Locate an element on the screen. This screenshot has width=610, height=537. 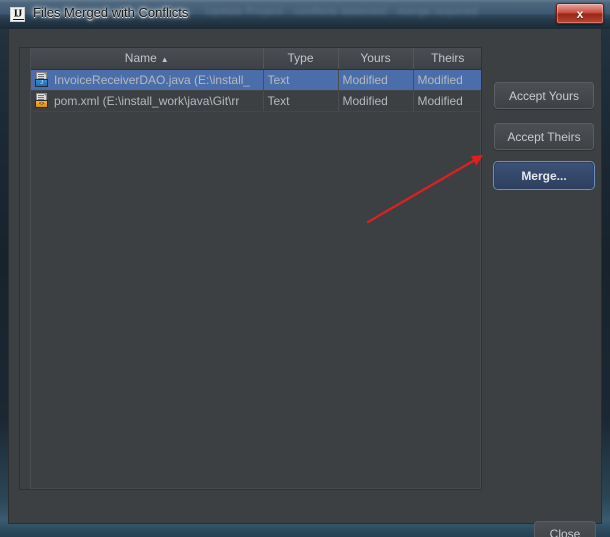
column-header-theirs: Theirs is located at coordinates (447, 59).